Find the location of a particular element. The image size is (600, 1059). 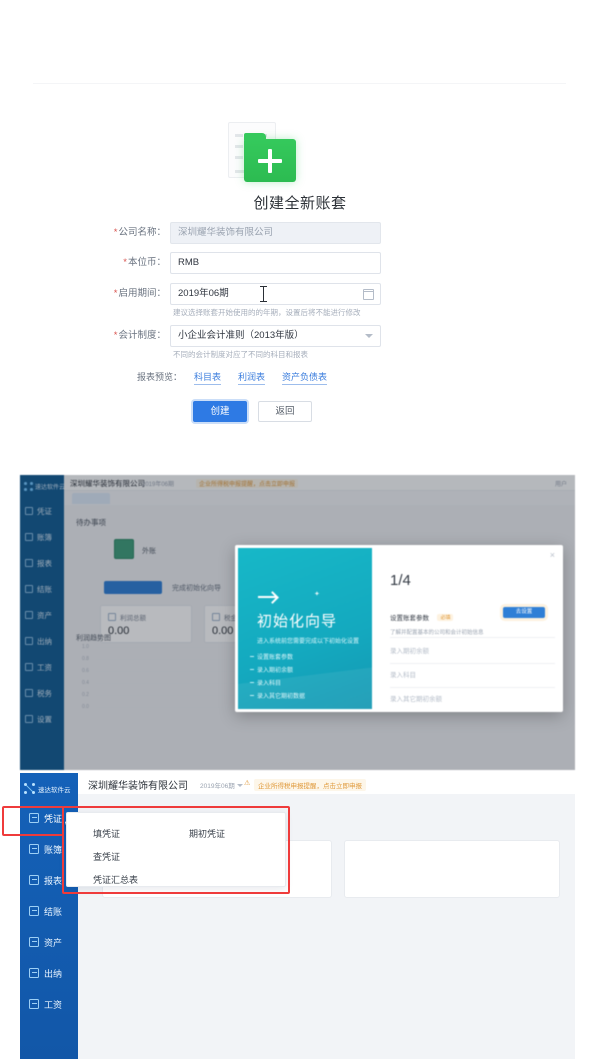

company-name-input: 深圳耀华装饰有限公司 is located at coordinates (275, 233).